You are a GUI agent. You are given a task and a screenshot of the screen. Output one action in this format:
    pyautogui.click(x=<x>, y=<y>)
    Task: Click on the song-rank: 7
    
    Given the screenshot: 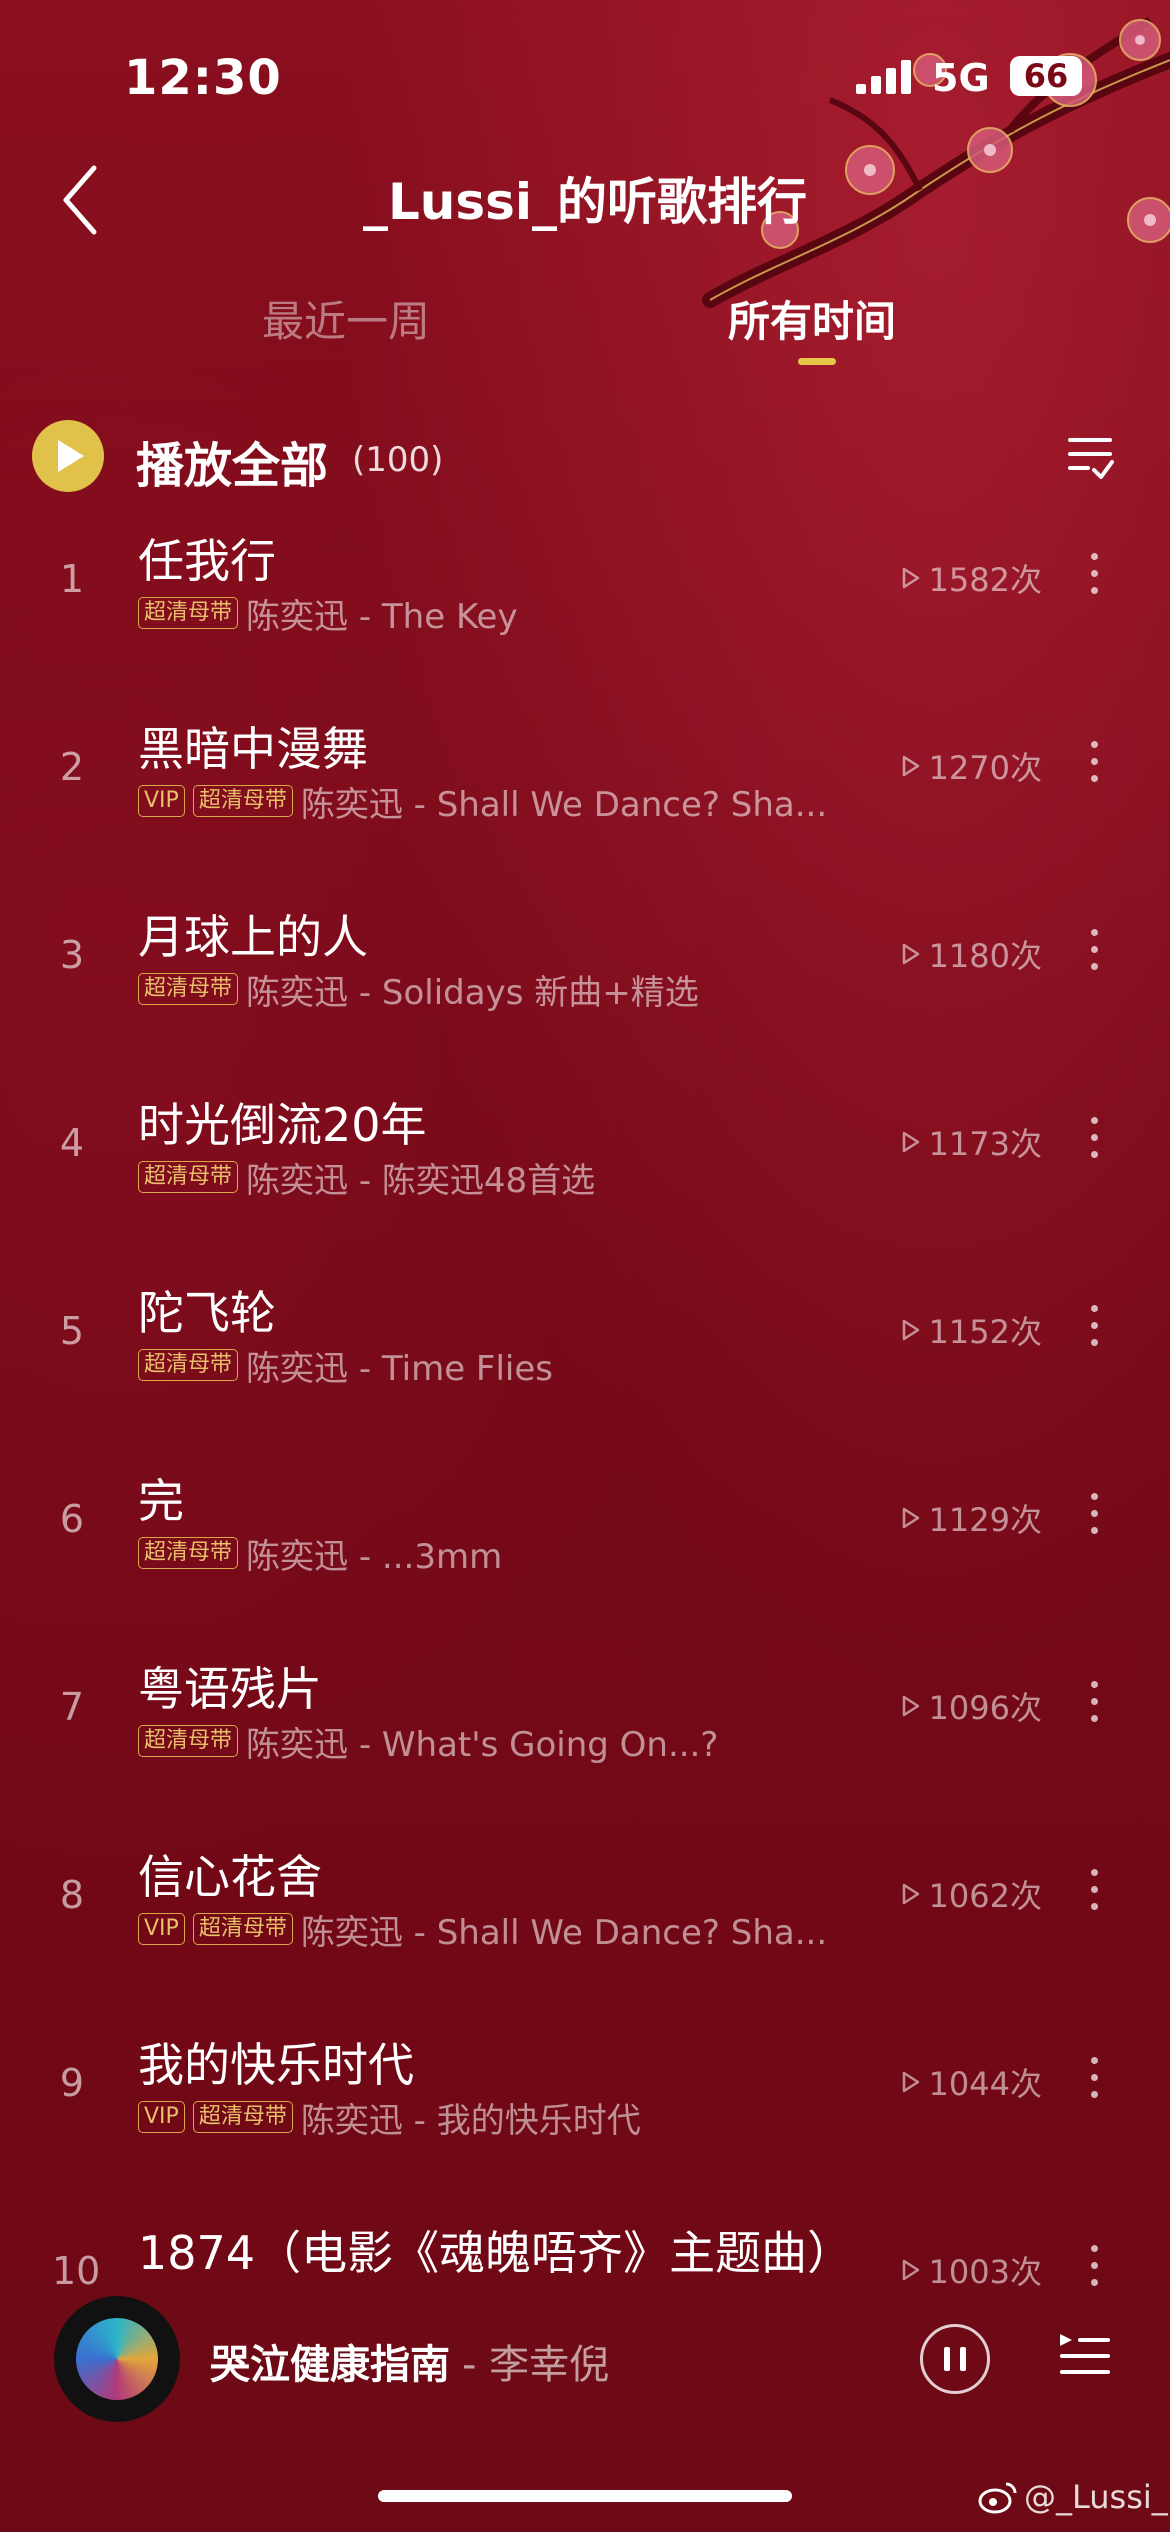 What is the action you would take?
    pyautogui.click(x=72, y=1707)
    